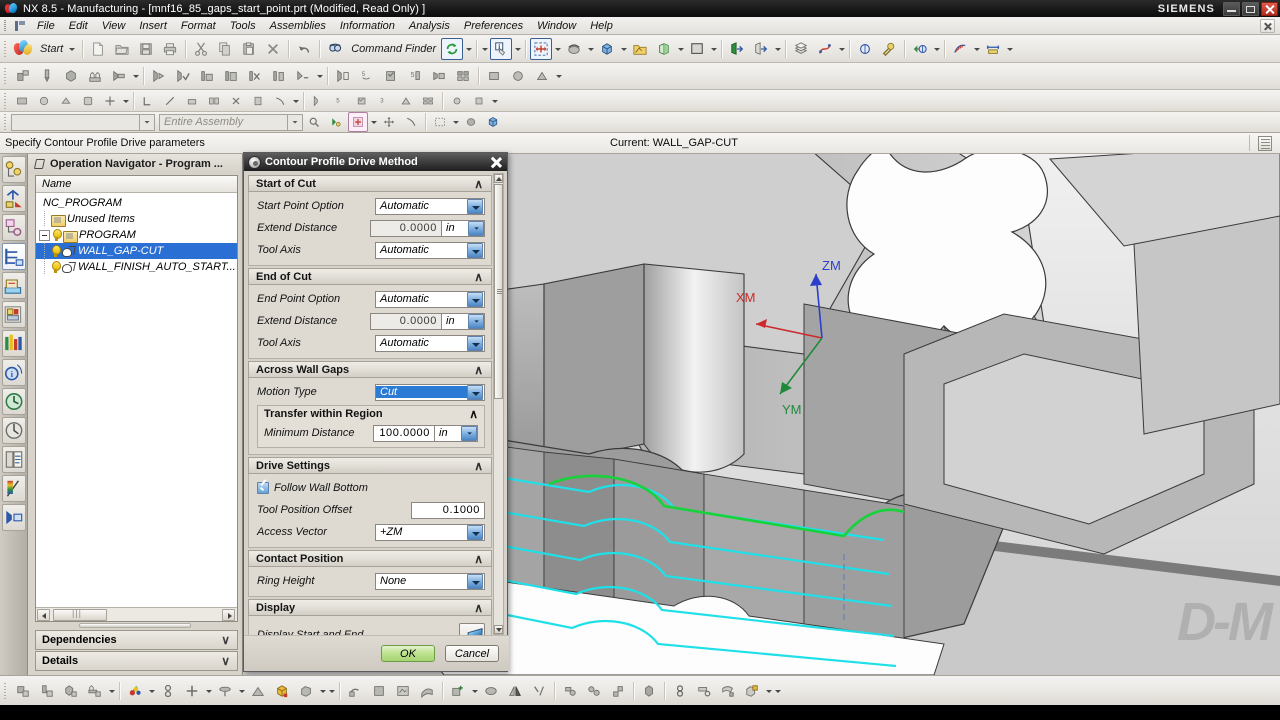 The width and height of the screenshot is (1280, 720). Describe the element at coordinates (408, 653) in the screenshot. I see `ok-button: OK` at that location.